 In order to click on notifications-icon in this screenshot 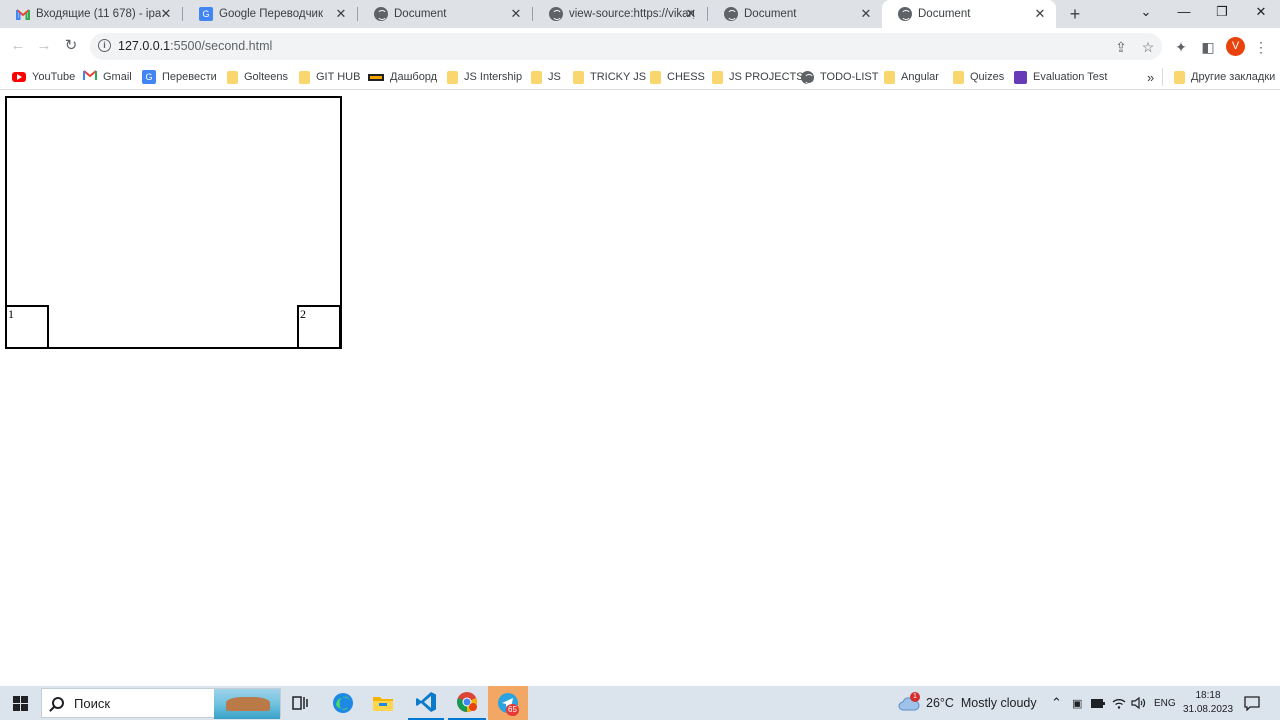, I will do `click(1252, 703)`.